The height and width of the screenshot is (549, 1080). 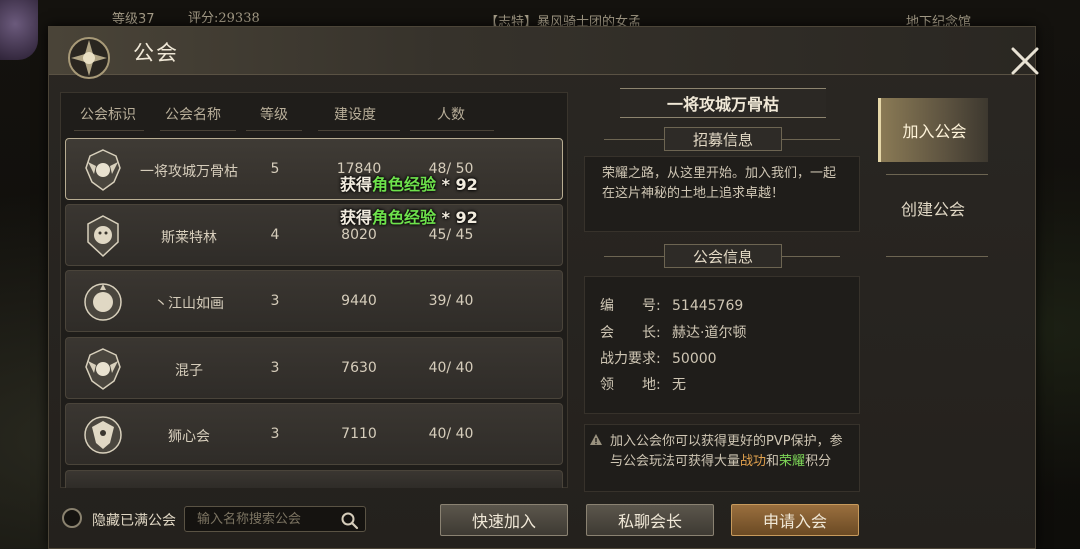 What do you see at coordinates (314, 479) in the screenshot?
I see `guild-row-partial` at bounding box center [314, 479].